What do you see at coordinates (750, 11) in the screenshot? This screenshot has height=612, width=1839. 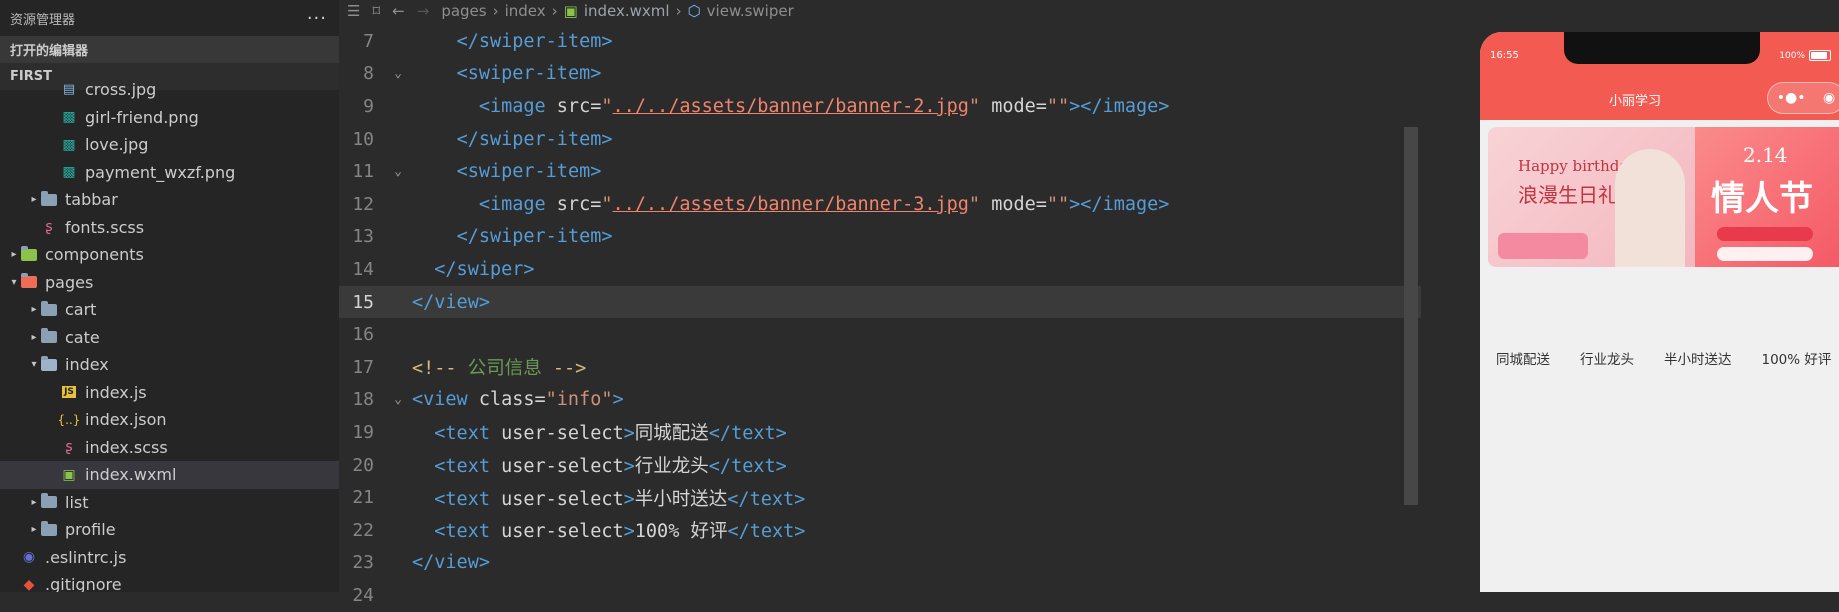 I see `breadcrumb-symbol: view.swiper` at bounding box center [750, 11].